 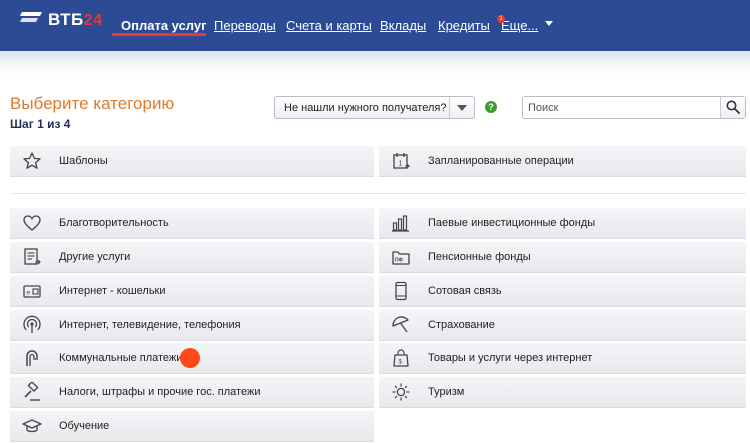 What do you see at coordinates (190, 358) in the screenshot?
I see `click-indicator` at bounding box center [190, 358].